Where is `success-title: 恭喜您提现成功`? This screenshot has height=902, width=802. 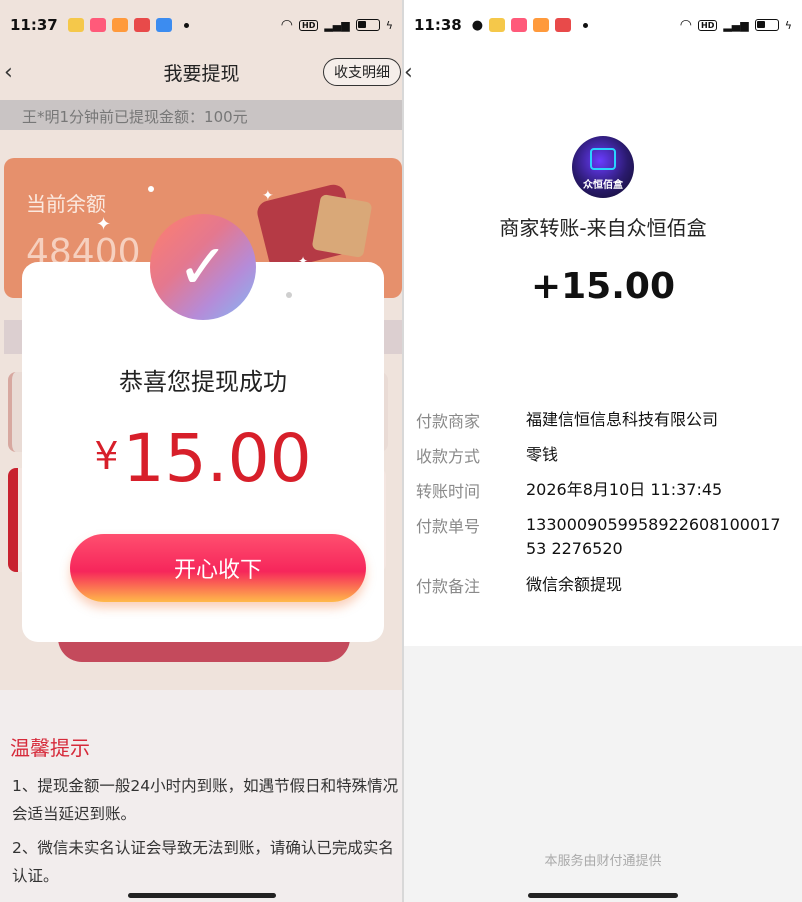
success-title: 恭喜您提现成功 is located at coordinates (203, 382).